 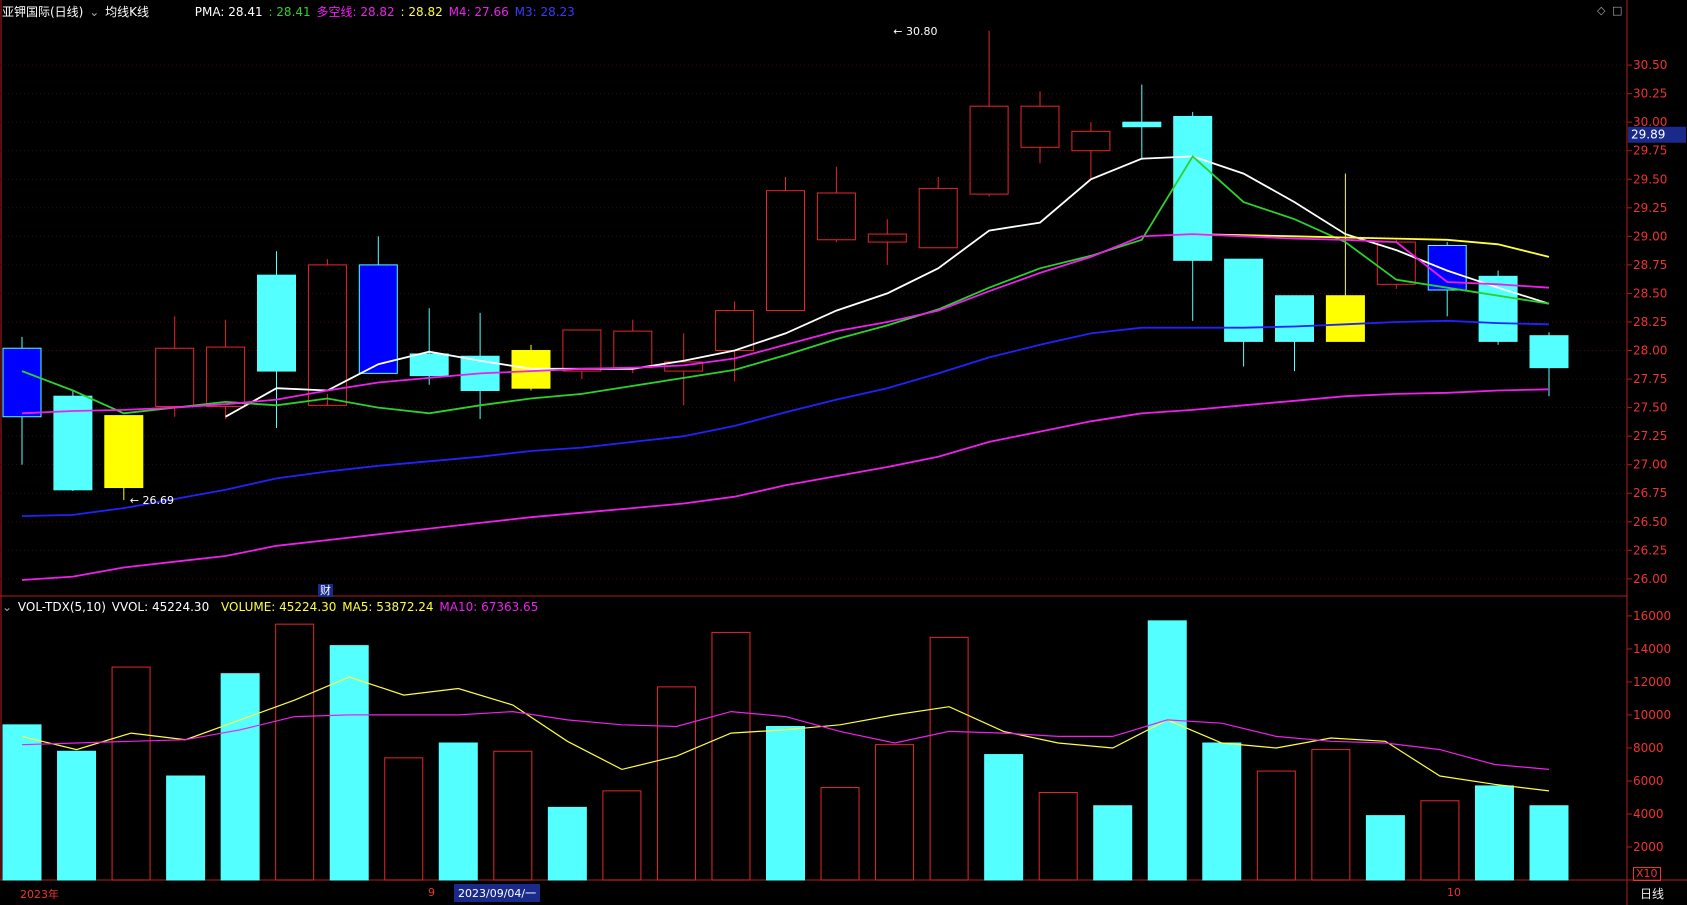 What do you see at coordinates (279, 607) in the screenshot?
I see `volume-label: VOLUME: 45224.30` at bounding box center [279, 607].